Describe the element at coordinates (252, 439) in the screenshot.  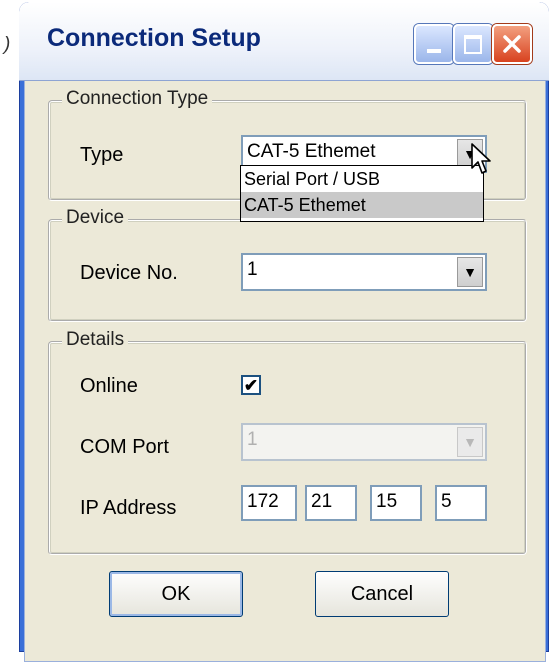
I see `com-port-value: 1` at that location.